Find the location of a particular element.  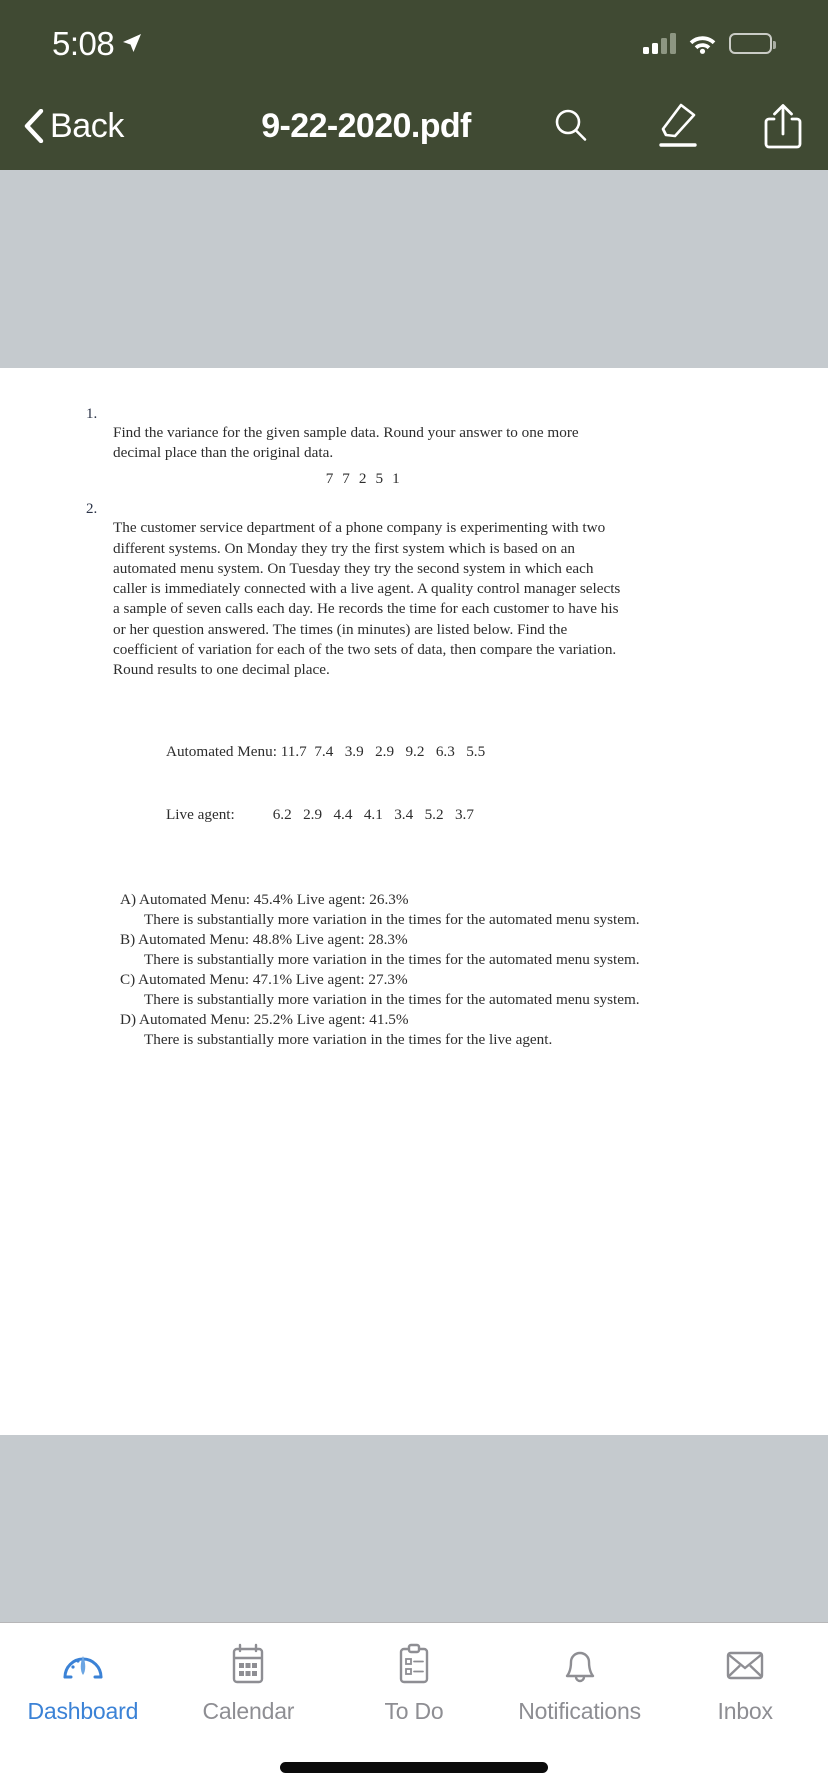

tab-notifications: Notifications is located at coordinates (580, 1683).